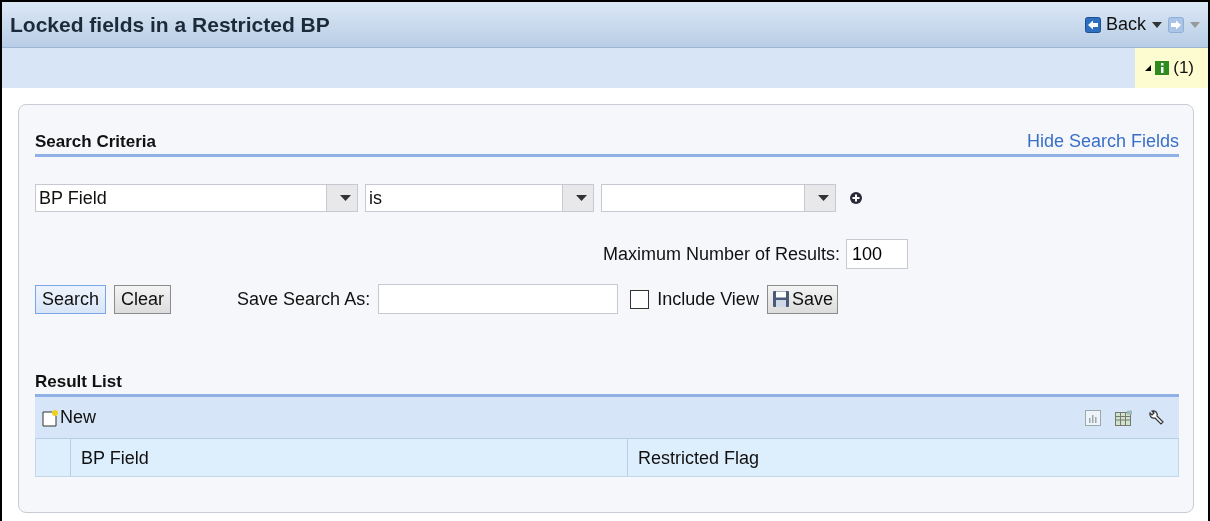  Describe the element at coordinates (1156, 417) in the screenshot. I see `wrench-icon` at that location.